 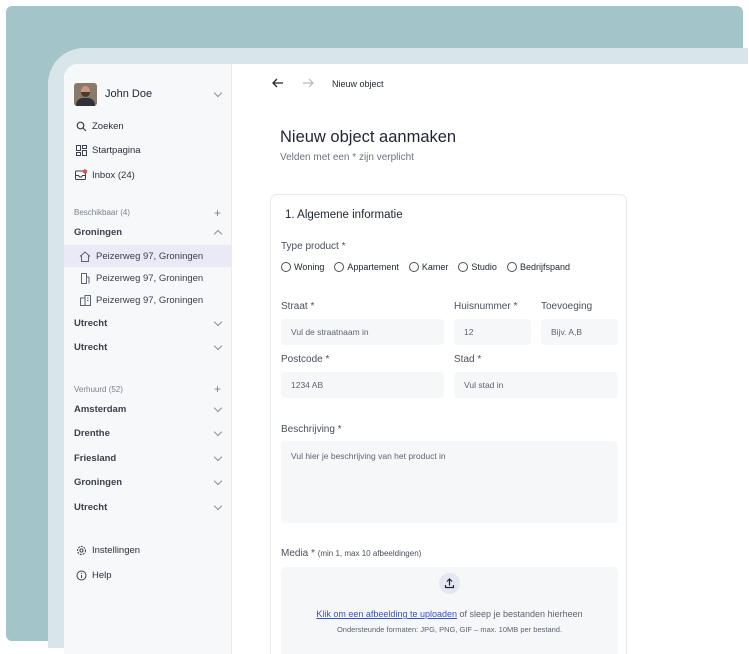 What do you see at coordinates (147, 575) in the screenshot?
I see `nav-item-help: Help` at bounding box center [147, 575].